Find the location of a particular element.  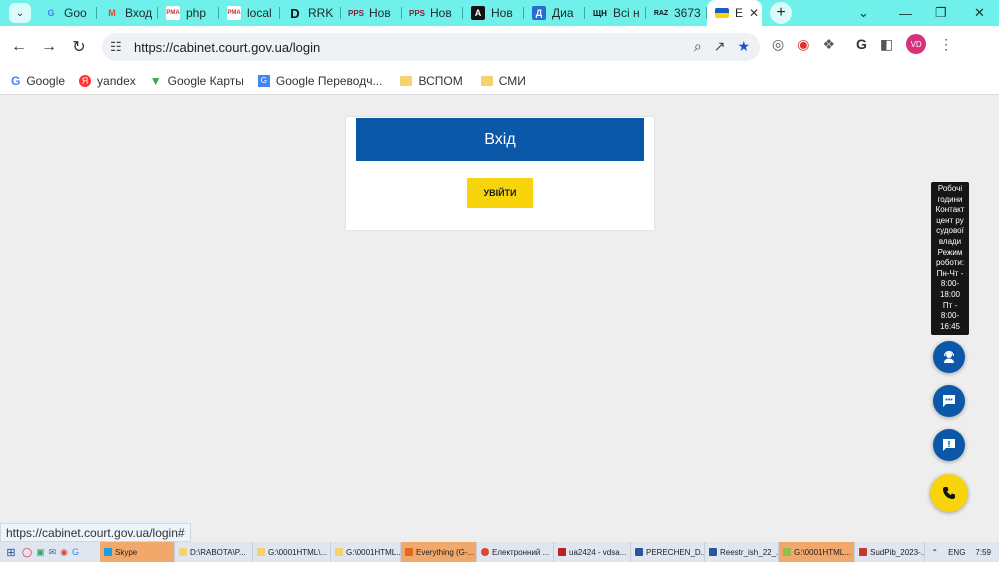

taskbar-item-skype: Skype is located at coordinates (137, 552).